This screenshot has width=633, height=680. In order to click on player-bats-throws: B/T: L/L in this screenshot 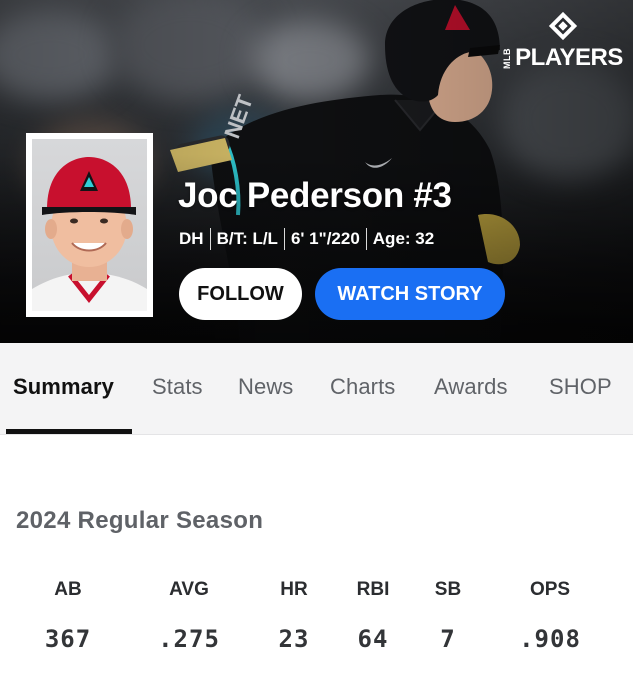, I will do `click(247, 238)`.